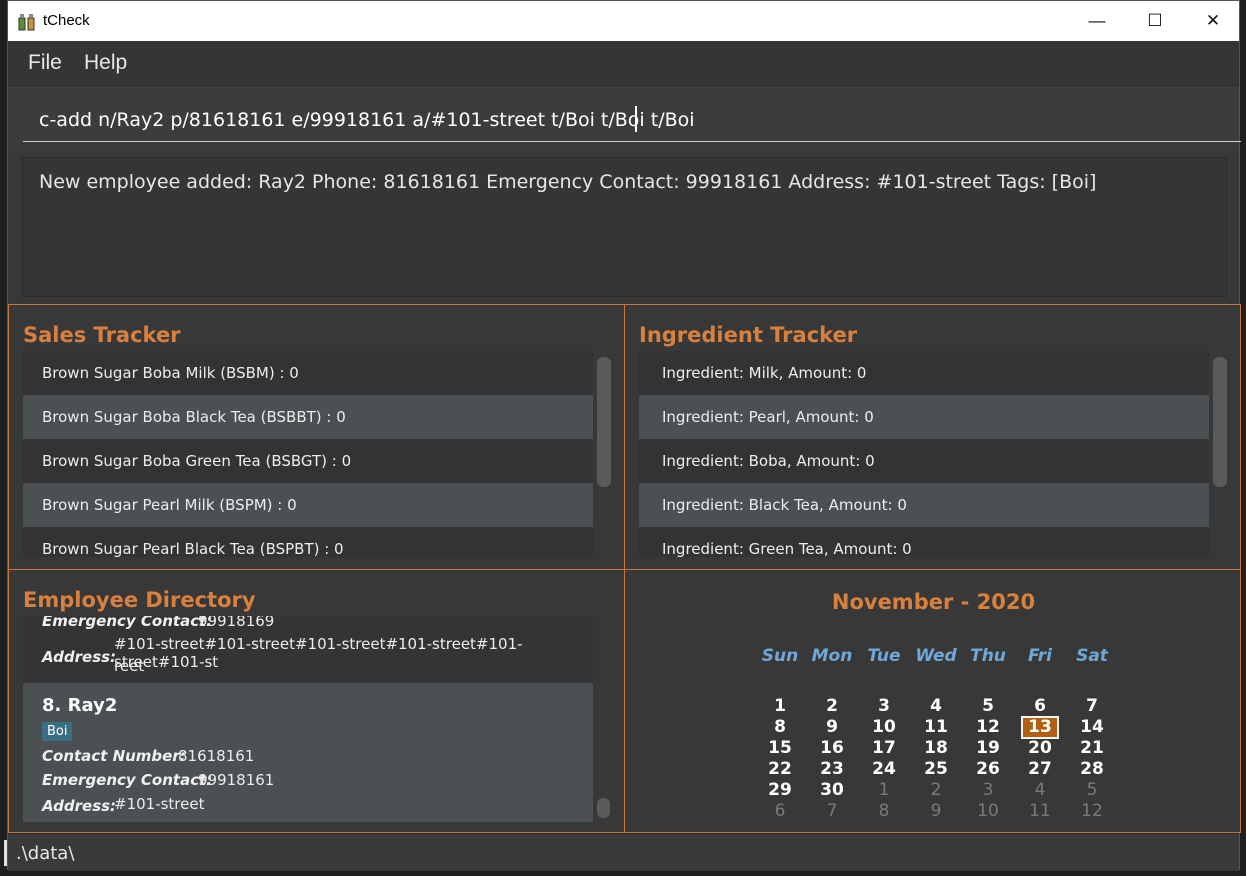 The width and height of the screenshot is (1246, 876). I want to click on menu-file: File, so click(45, 63).